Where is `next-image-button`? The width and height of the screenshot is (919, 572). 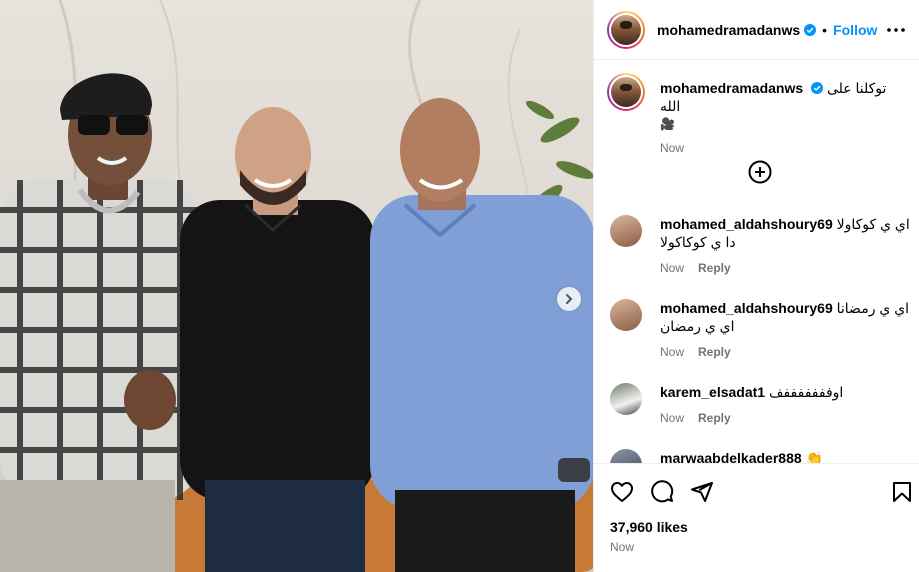
next-image-button is located at coordinates (569, 299).